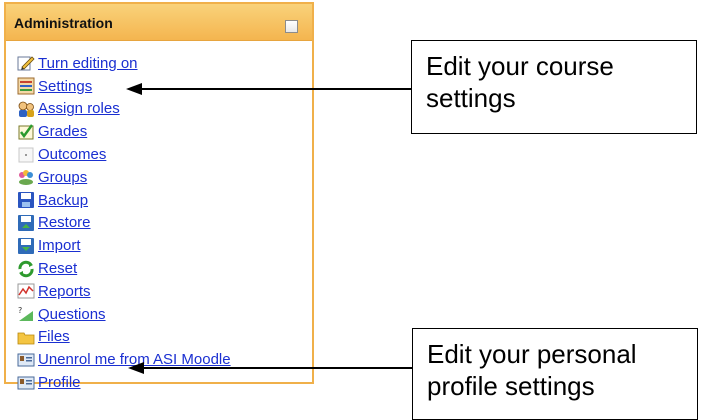 The image size is (709, 420). I want to click on profile-arrowhead, so click(136, 368).